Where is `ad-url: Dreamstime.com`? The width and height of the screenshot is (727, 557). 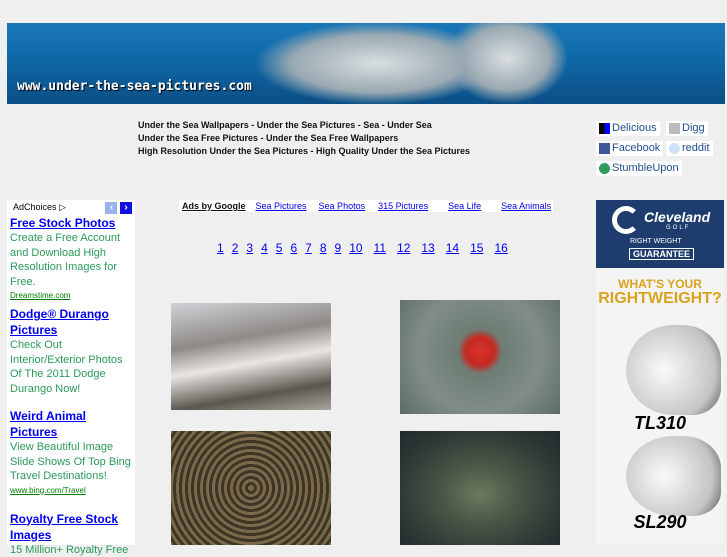
ad-url: Dreamstime.com is located at coordinates (71, 295).